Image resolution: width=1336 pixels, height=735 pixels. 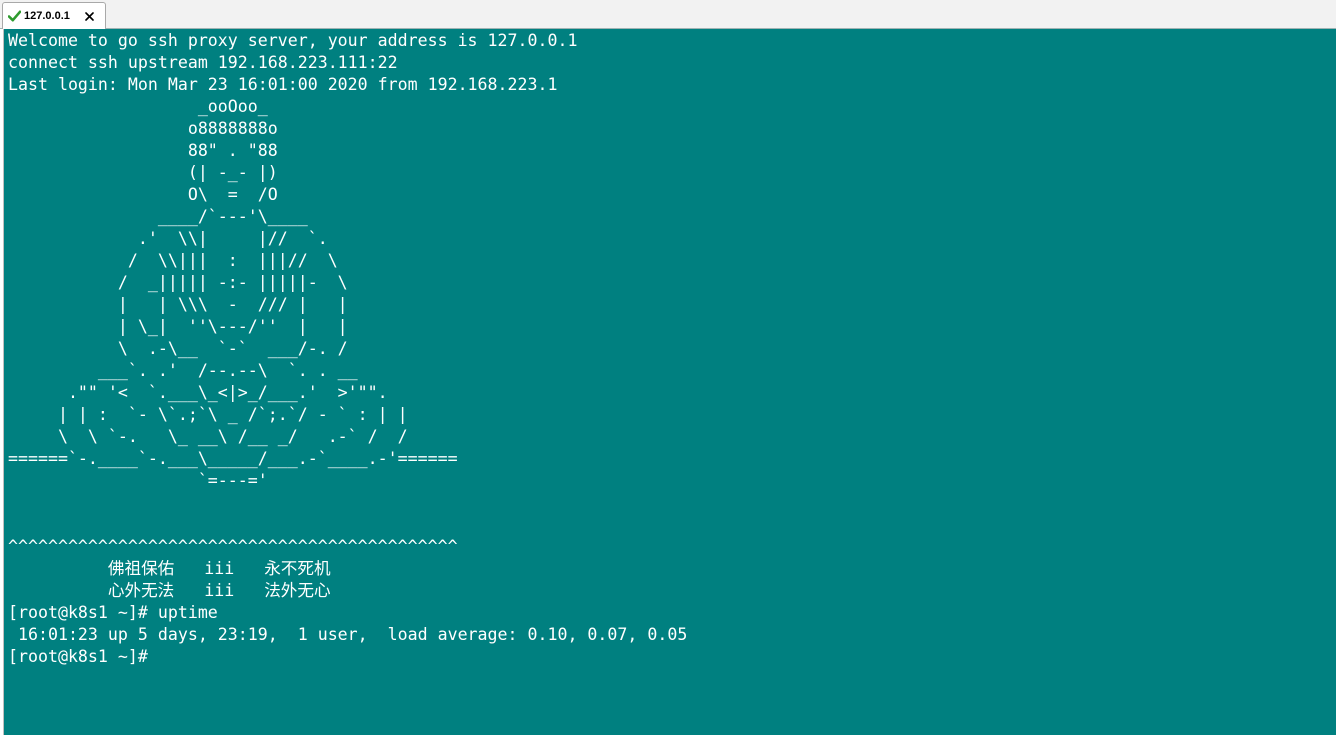 I want to click on tab-title: 127.0.0.1, so click(x=47, y=16).